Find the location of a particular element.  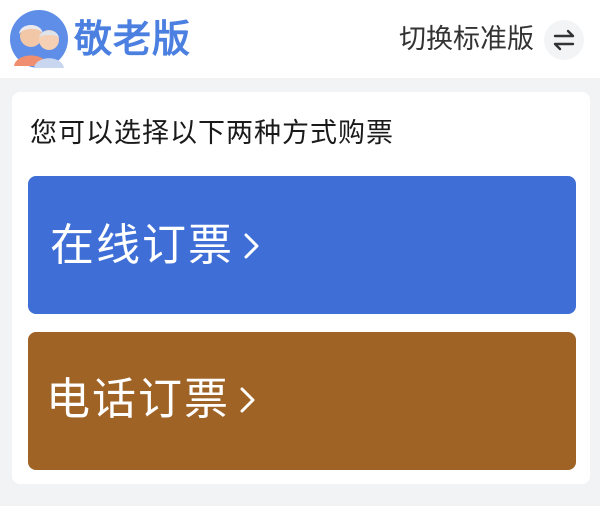

online-booking-label: 在线订票 is located at coordinates (142, 245).